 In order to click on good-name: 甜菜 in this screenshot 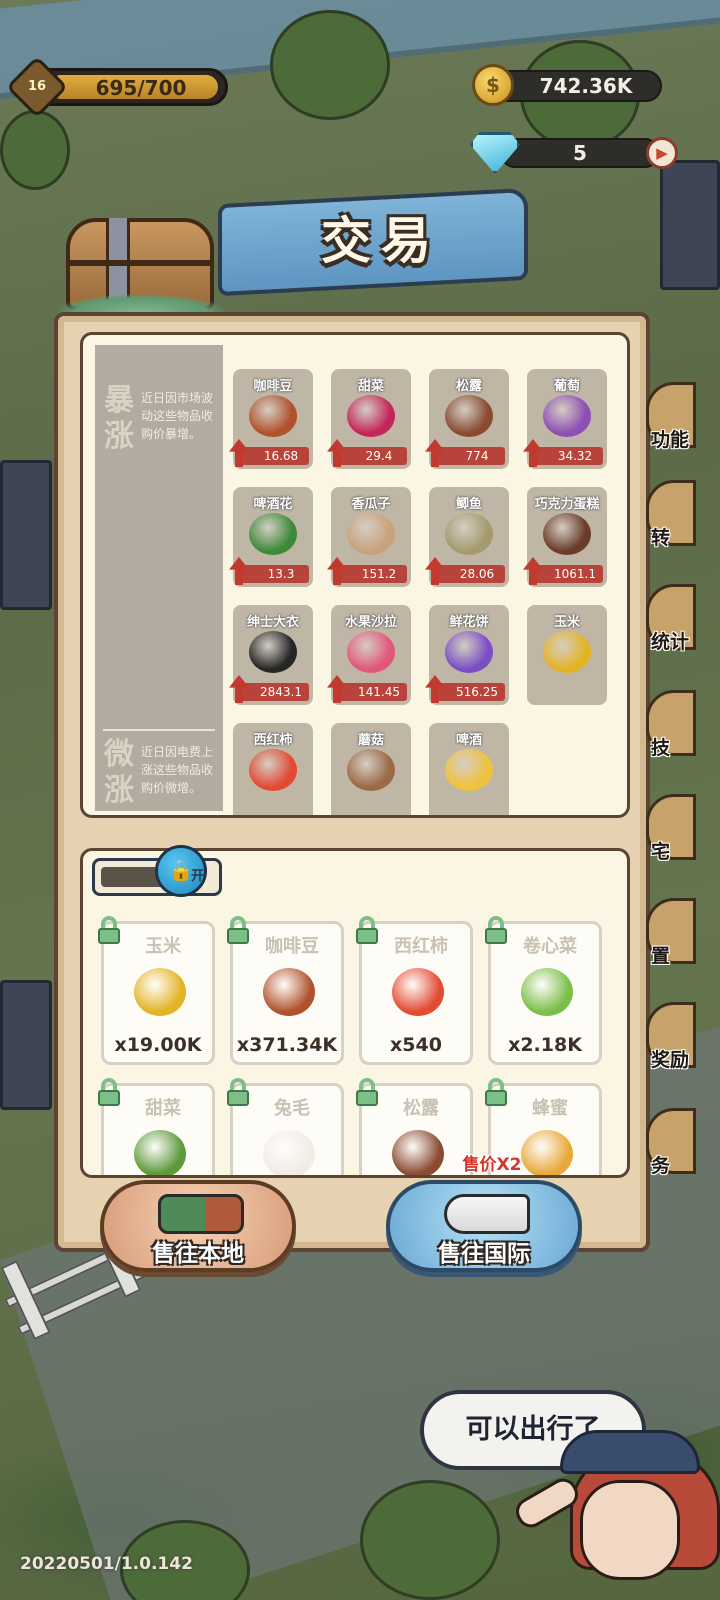, I will do `click(370, 386)`.